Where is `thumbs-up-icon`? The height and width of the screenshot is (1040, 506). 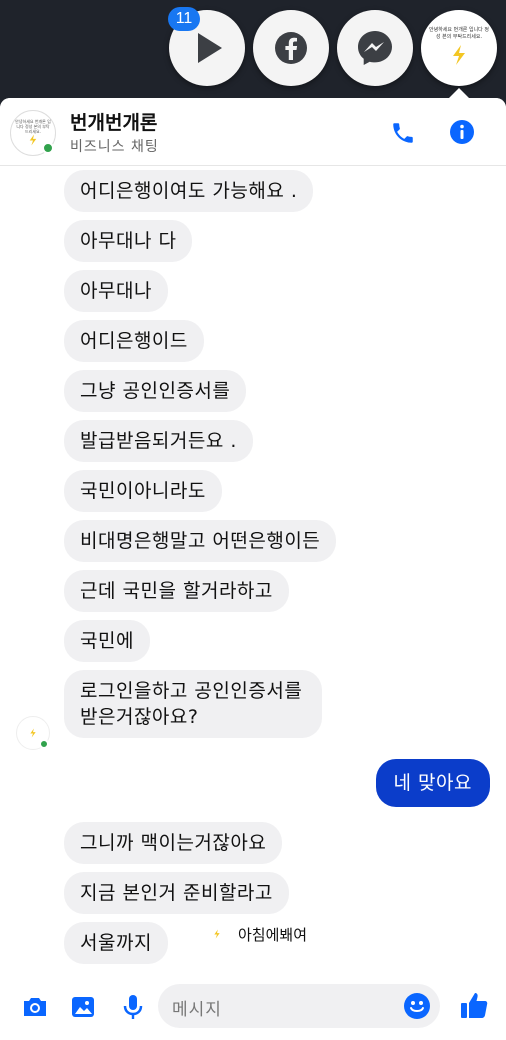 thumbs-up-icon is located at coordinates (474, 1005).